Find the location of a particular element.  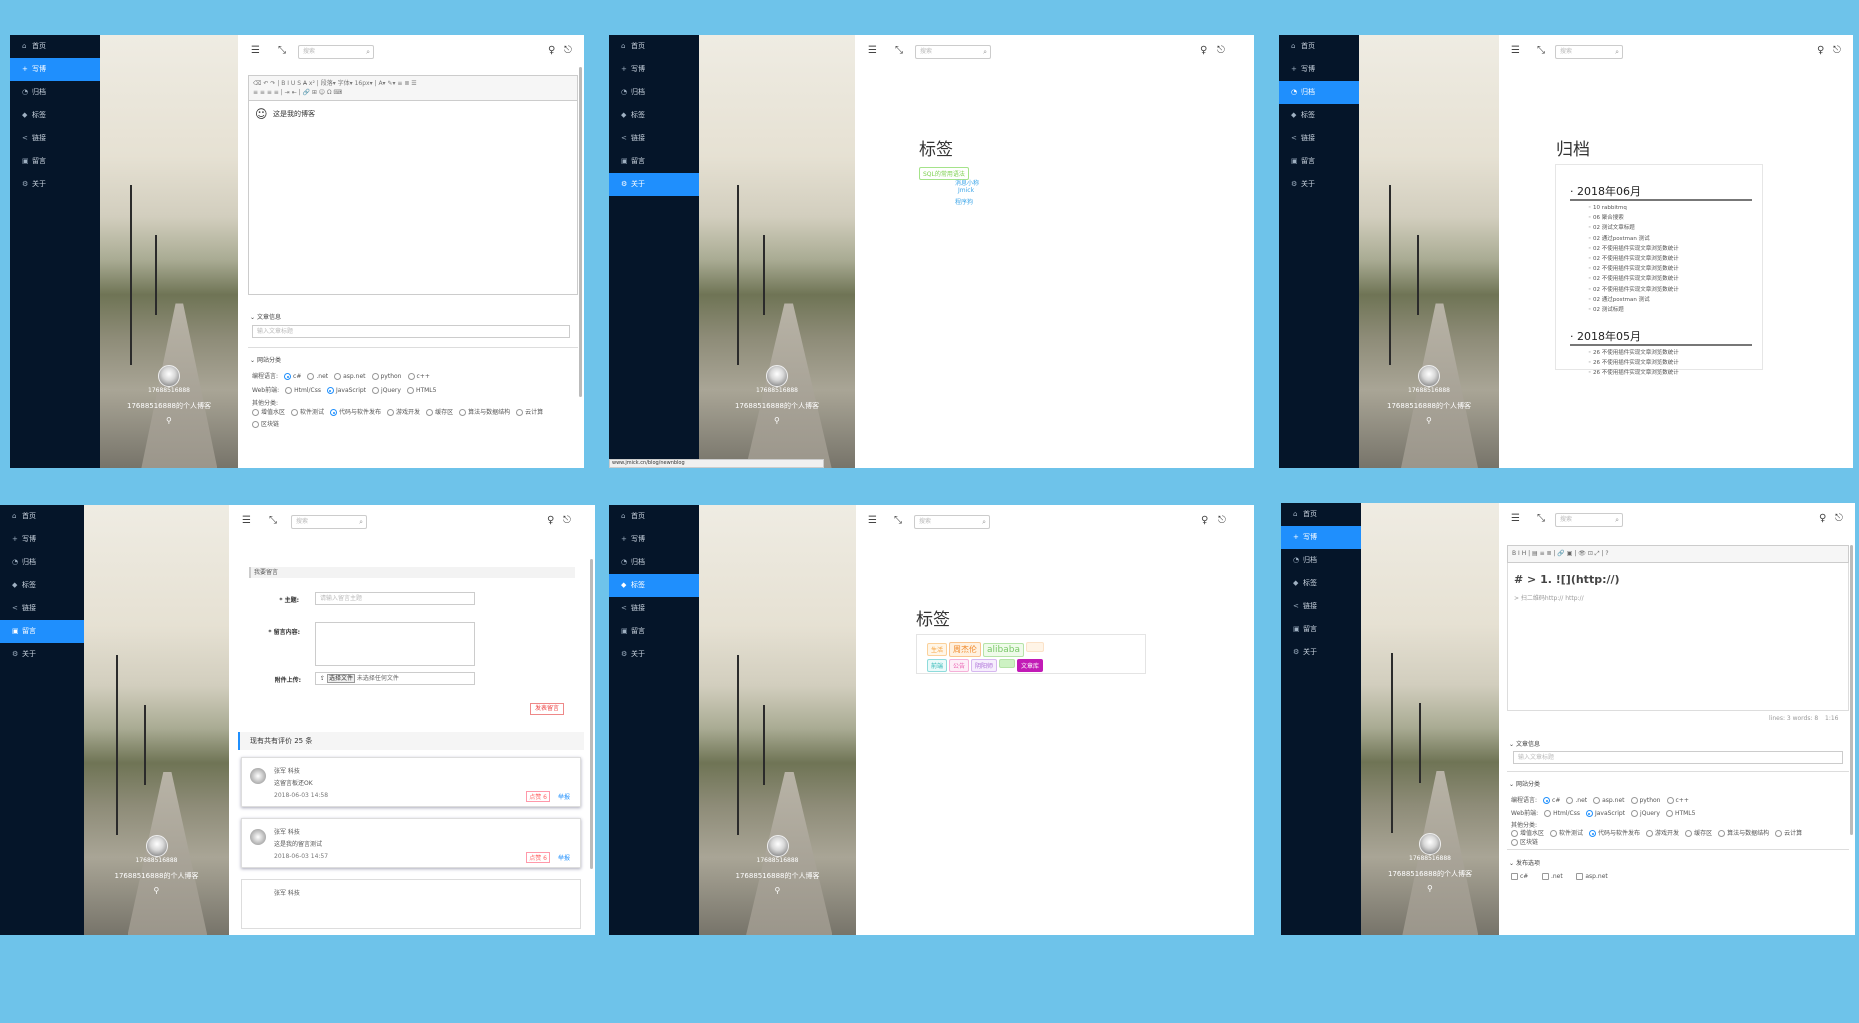

archive-item: ◦ 26 不使用插件实现文章浏览数统计 is located at coordinates (1633, 353).